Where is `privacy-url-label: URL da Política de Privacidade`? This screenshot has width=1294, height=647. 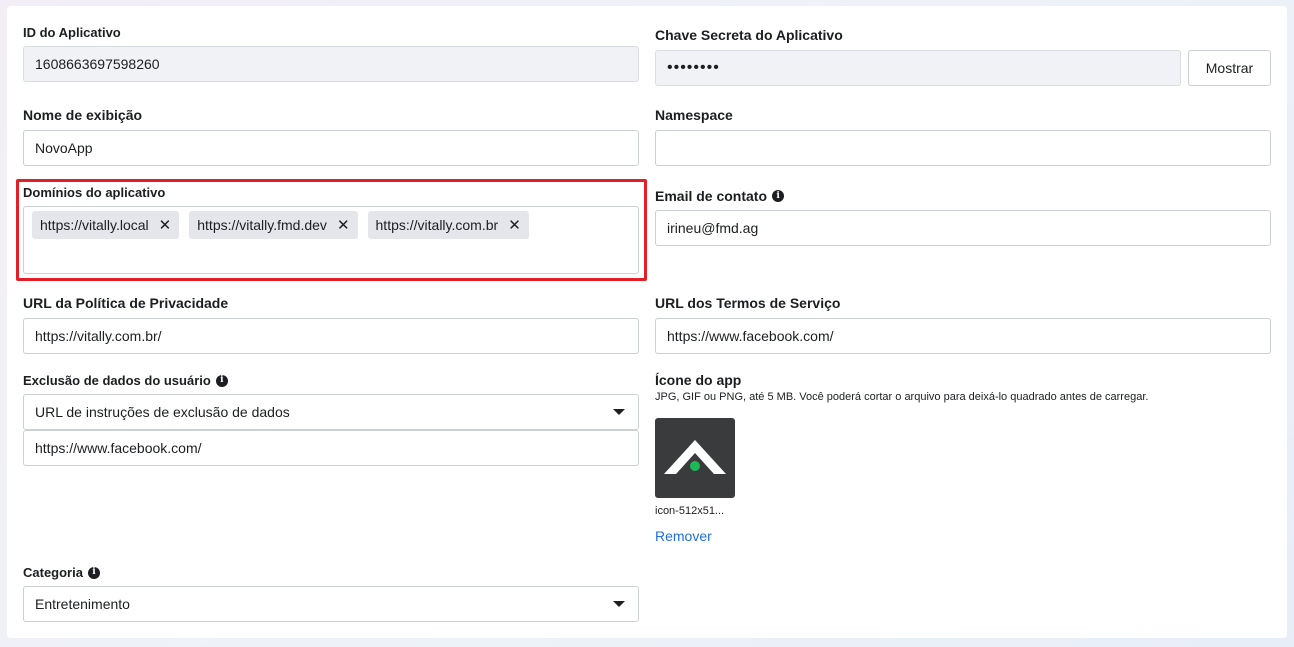
privacy-url-label: URL da Política de Privacidade is located at coordinates (125, 303).